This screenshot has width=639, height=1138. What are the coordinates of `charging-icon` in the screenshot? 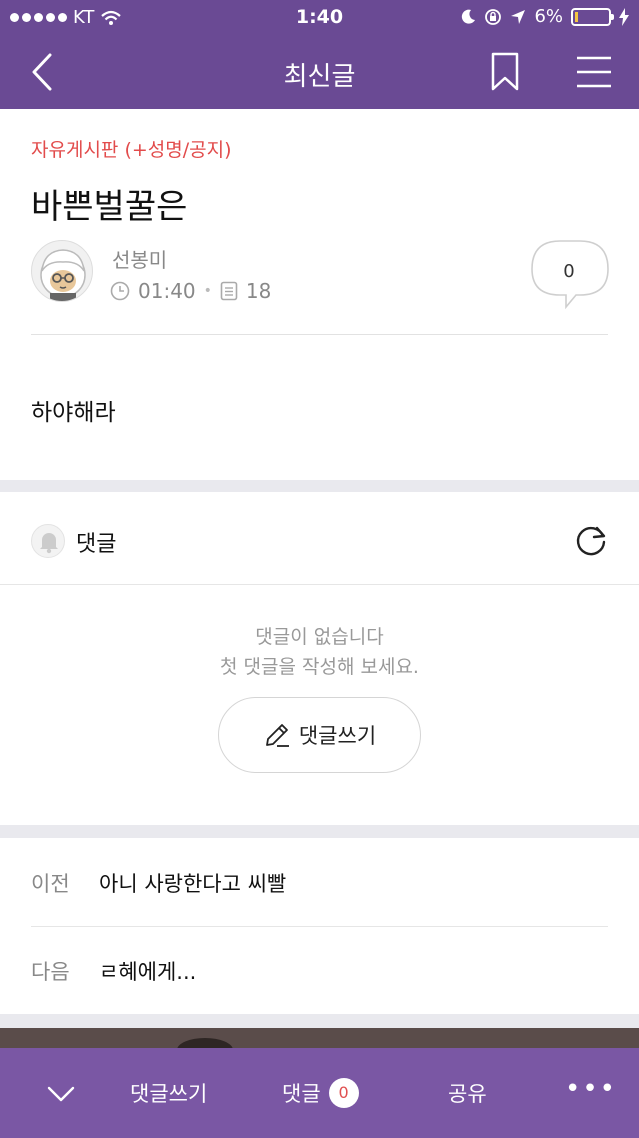 It's located at (624, 16).